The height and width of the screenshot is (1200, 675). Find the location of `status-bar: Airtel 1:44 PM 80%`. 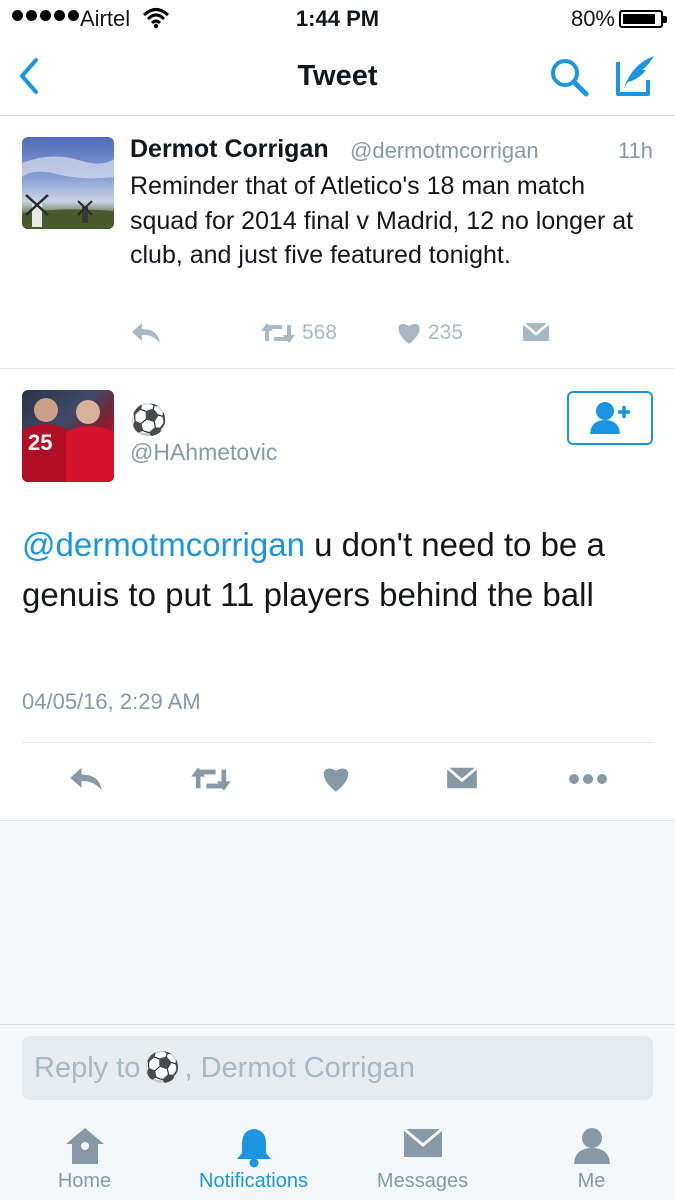

status-bar: Airtel 1:44 PM 80% is located at coordinates (337, 19).